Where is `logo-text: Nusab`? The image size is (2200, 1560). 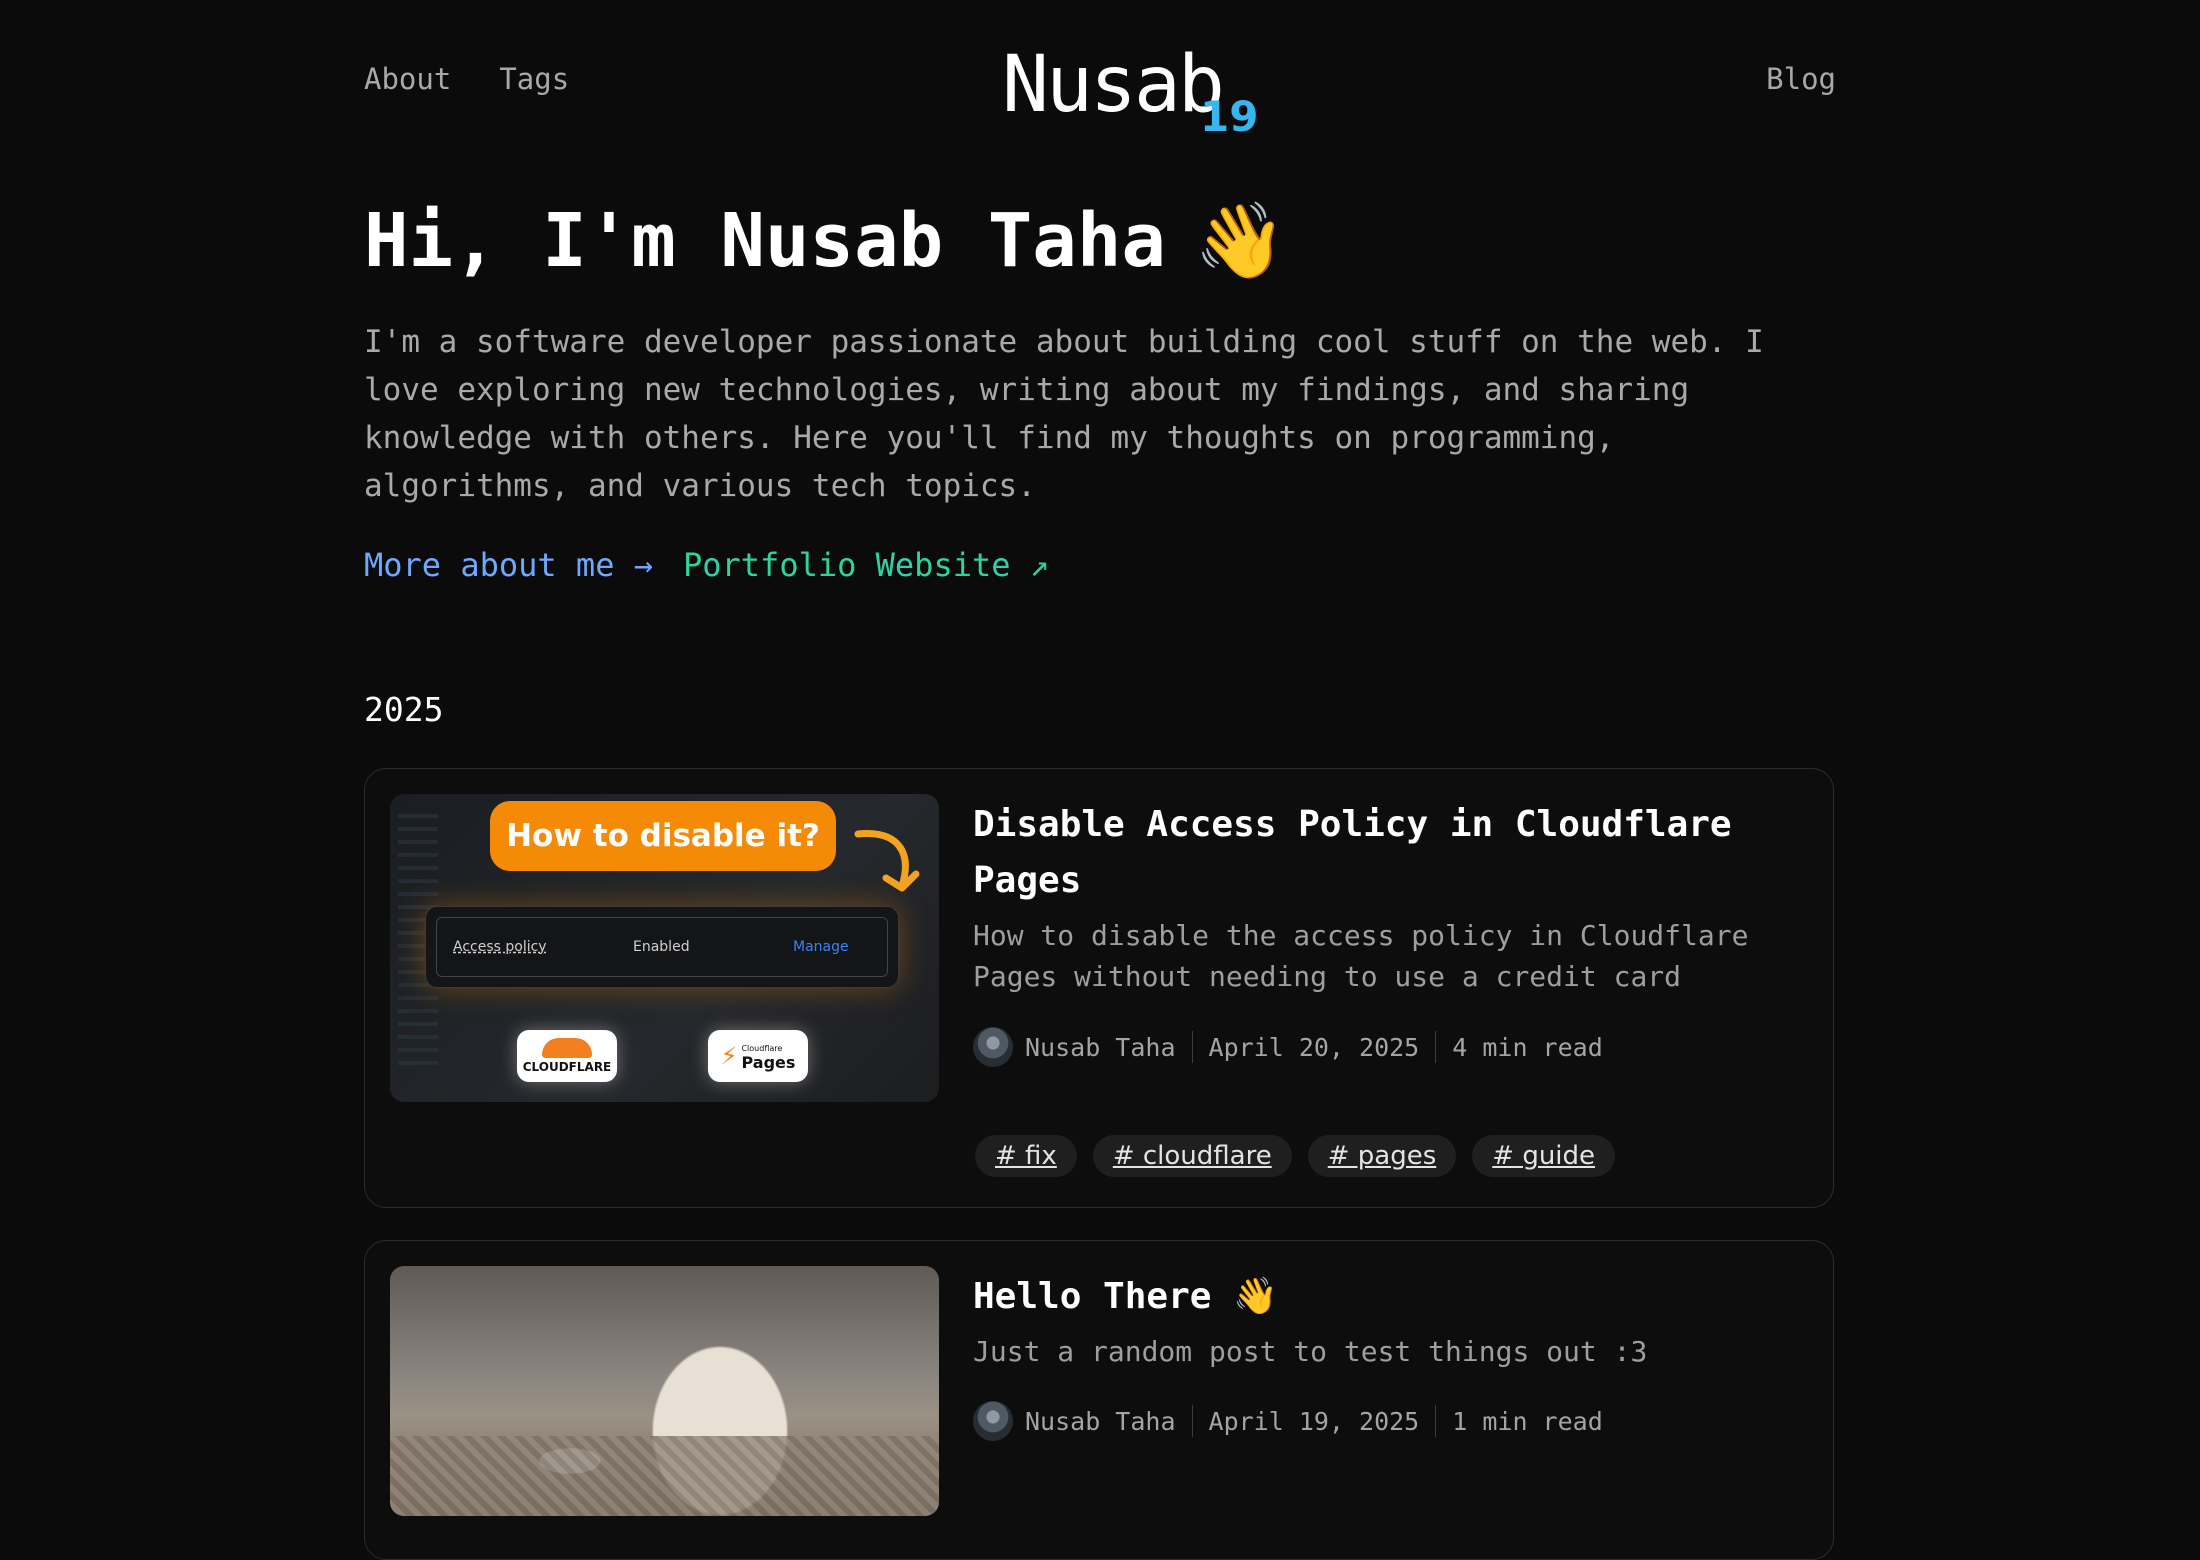
logo-text: Nusab is located at coordinates (1113, 85).